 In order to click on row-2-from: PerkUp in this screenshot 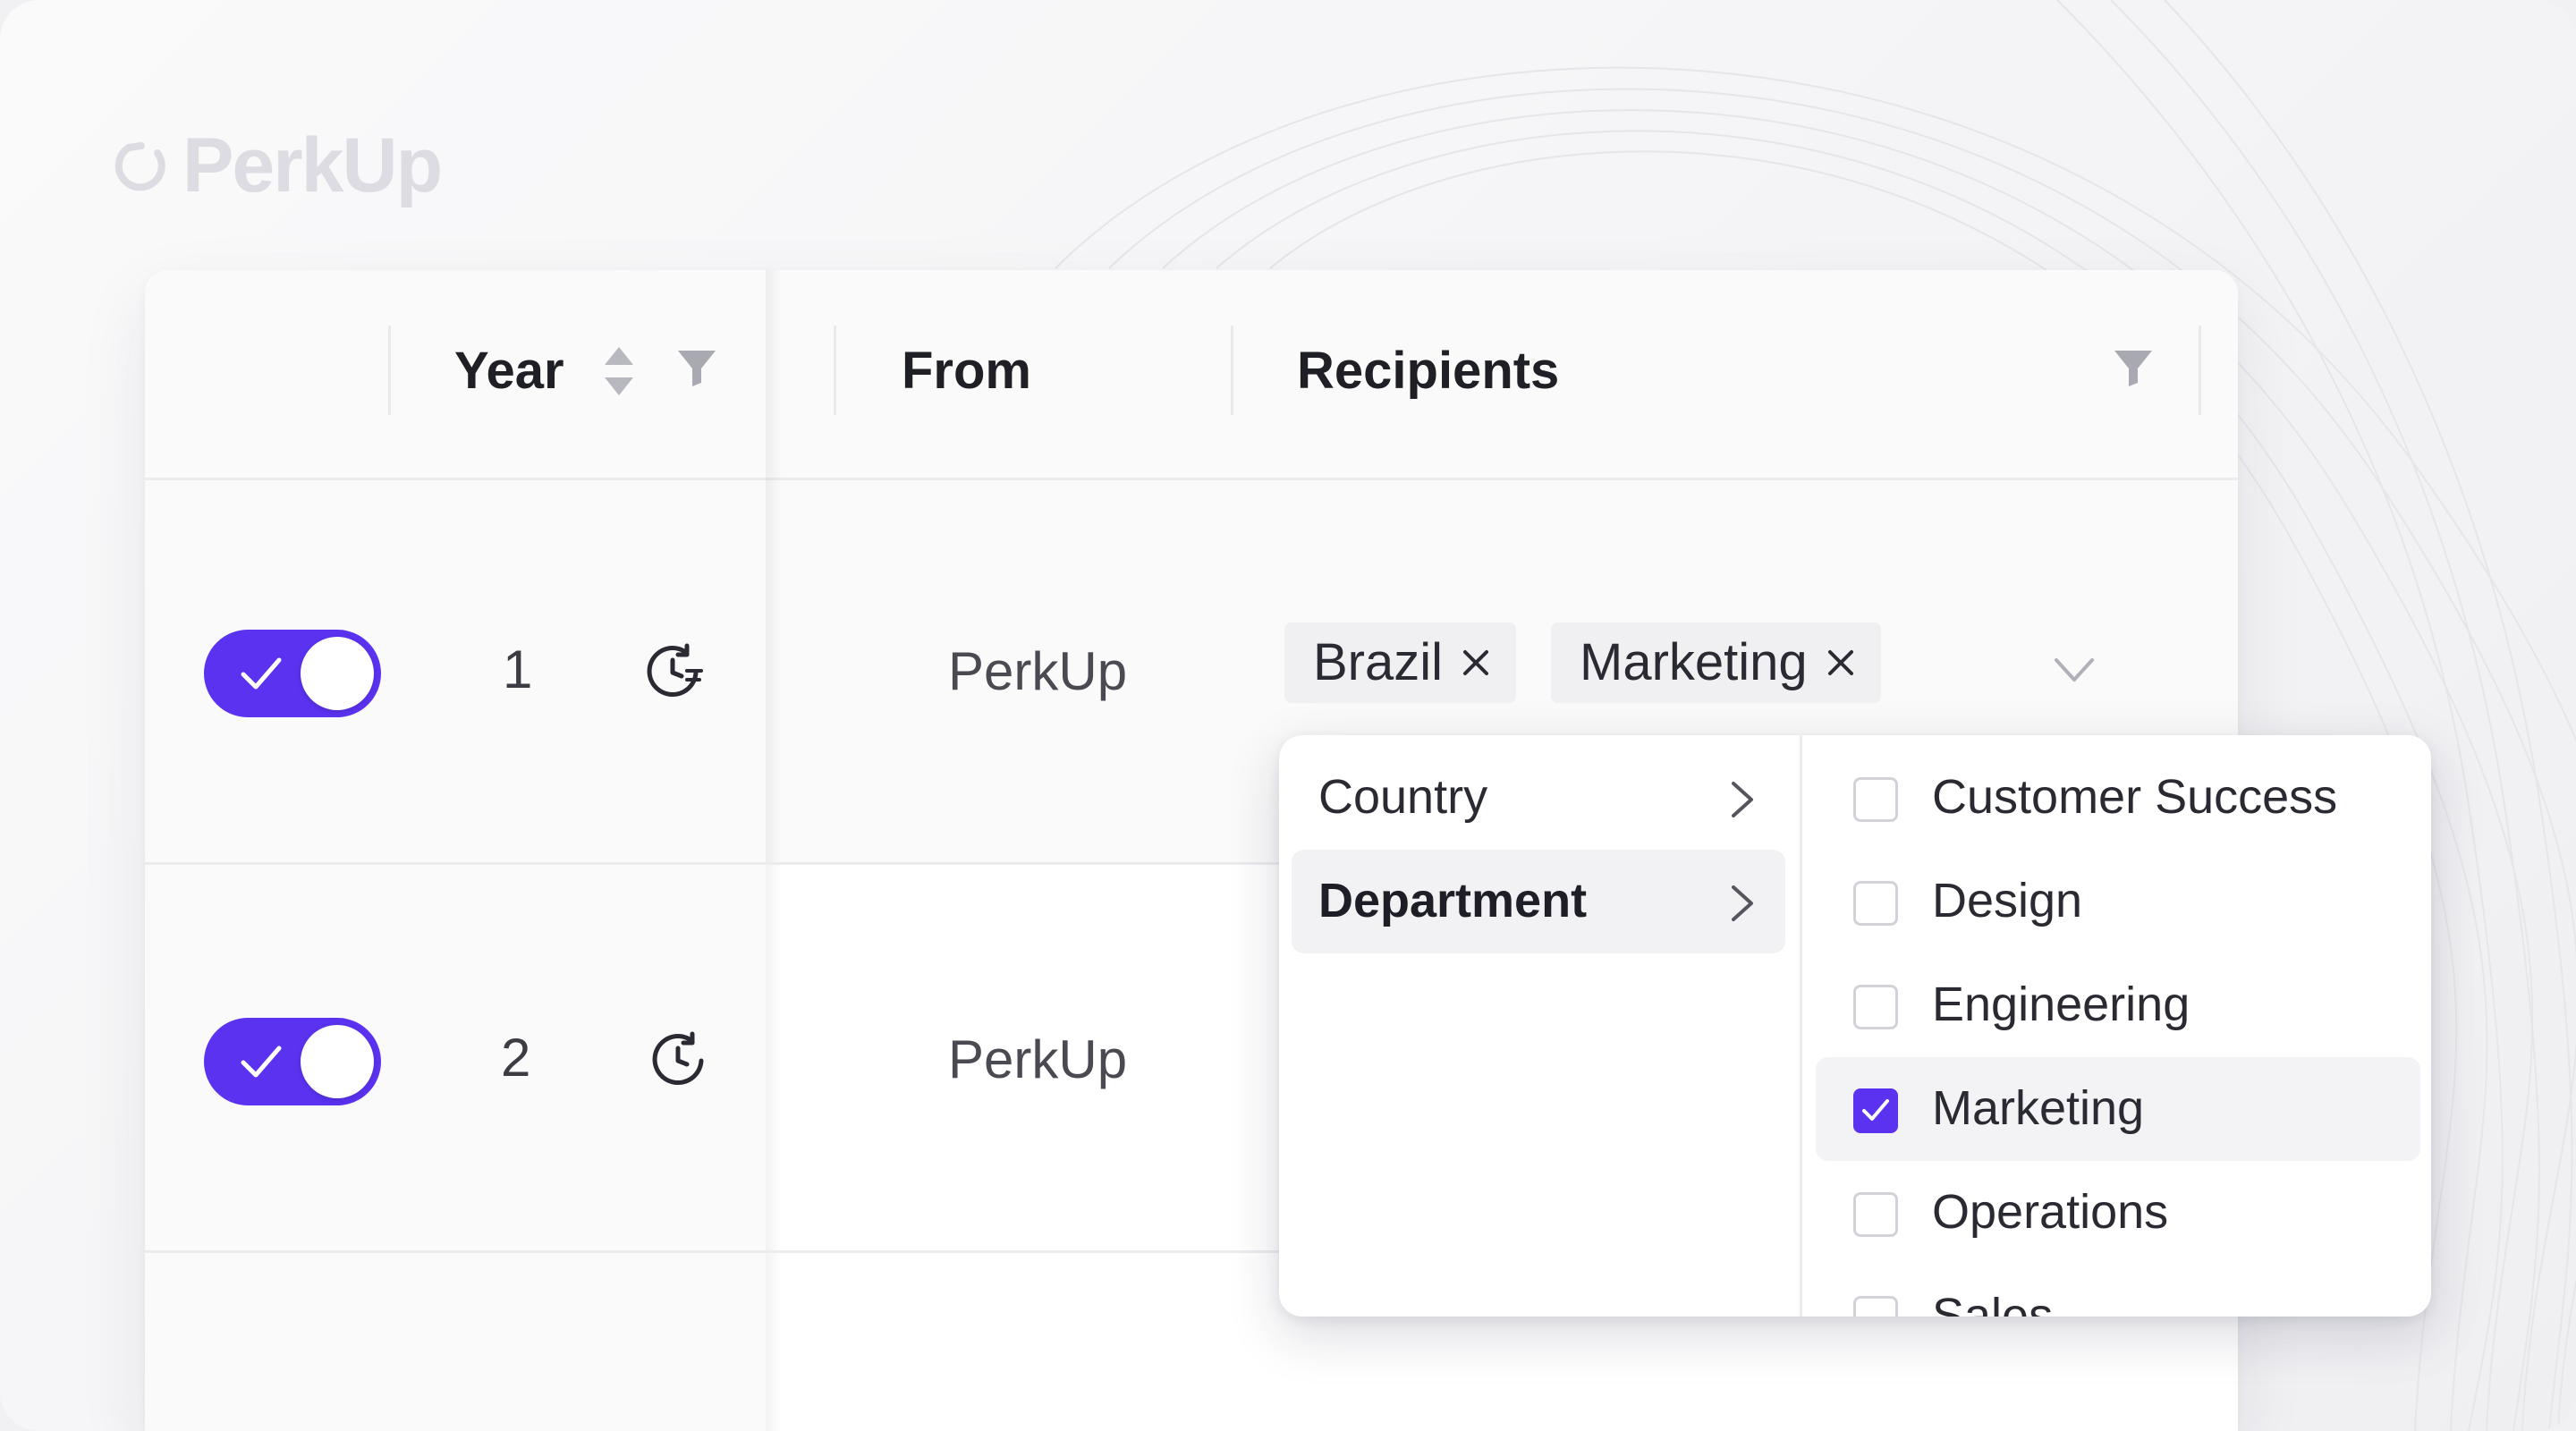, I will do `click(1038, 1059)`.